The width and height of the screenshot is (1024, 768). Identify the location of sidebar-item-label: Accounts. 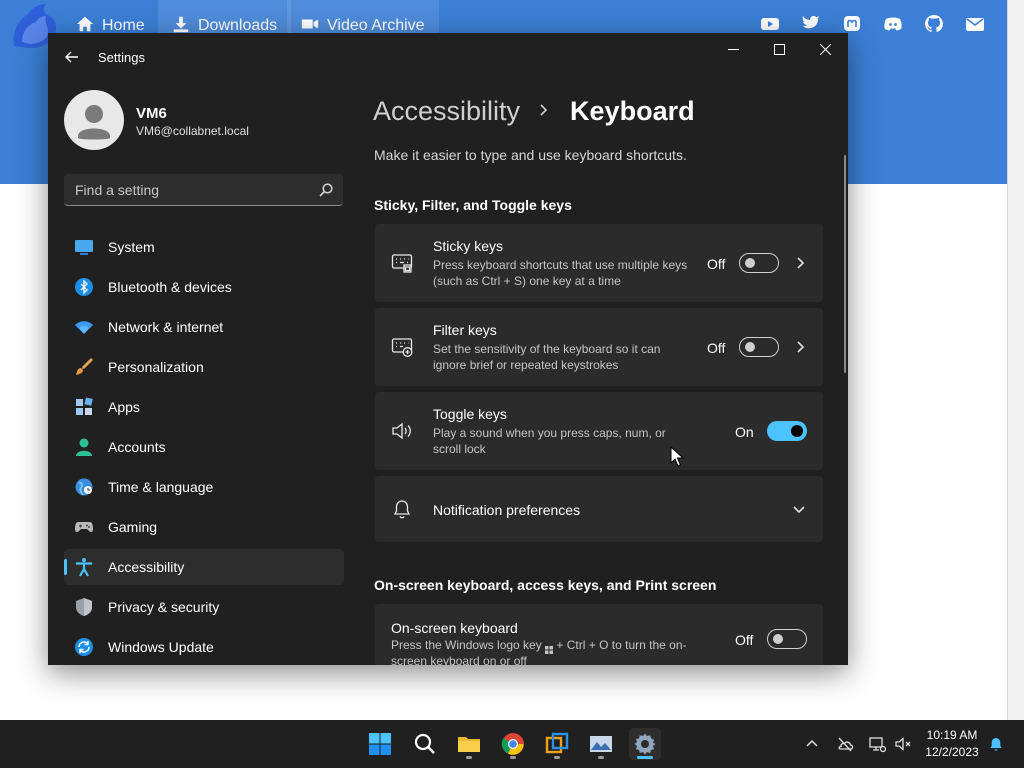
(137, 447).